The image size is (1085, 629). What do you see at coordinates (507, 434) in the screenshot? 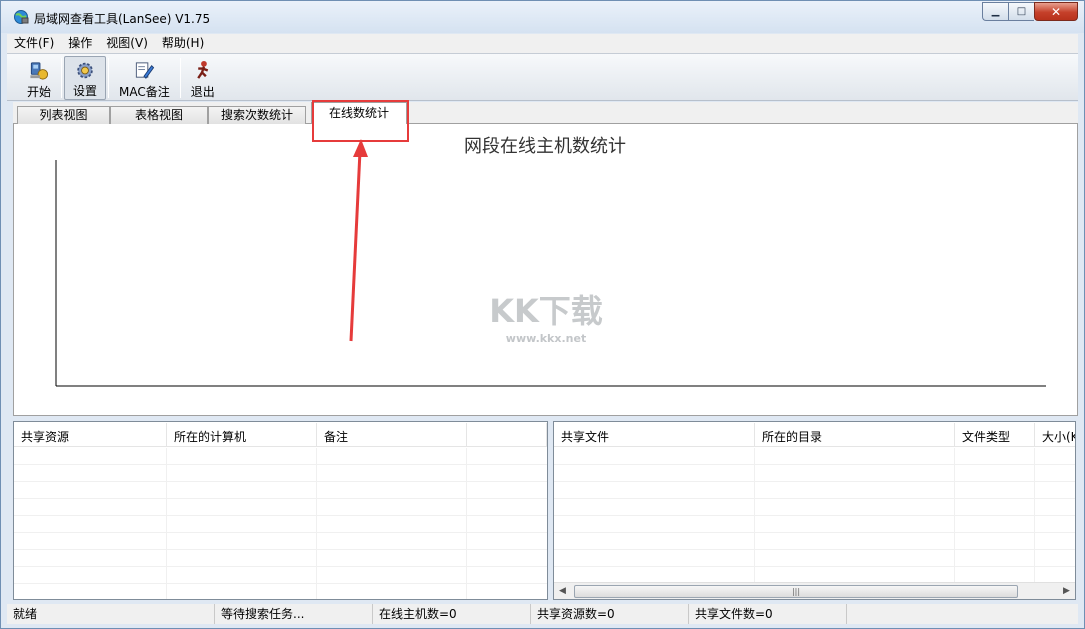
I see `column-header-empty` at bounding box center [507, 434].